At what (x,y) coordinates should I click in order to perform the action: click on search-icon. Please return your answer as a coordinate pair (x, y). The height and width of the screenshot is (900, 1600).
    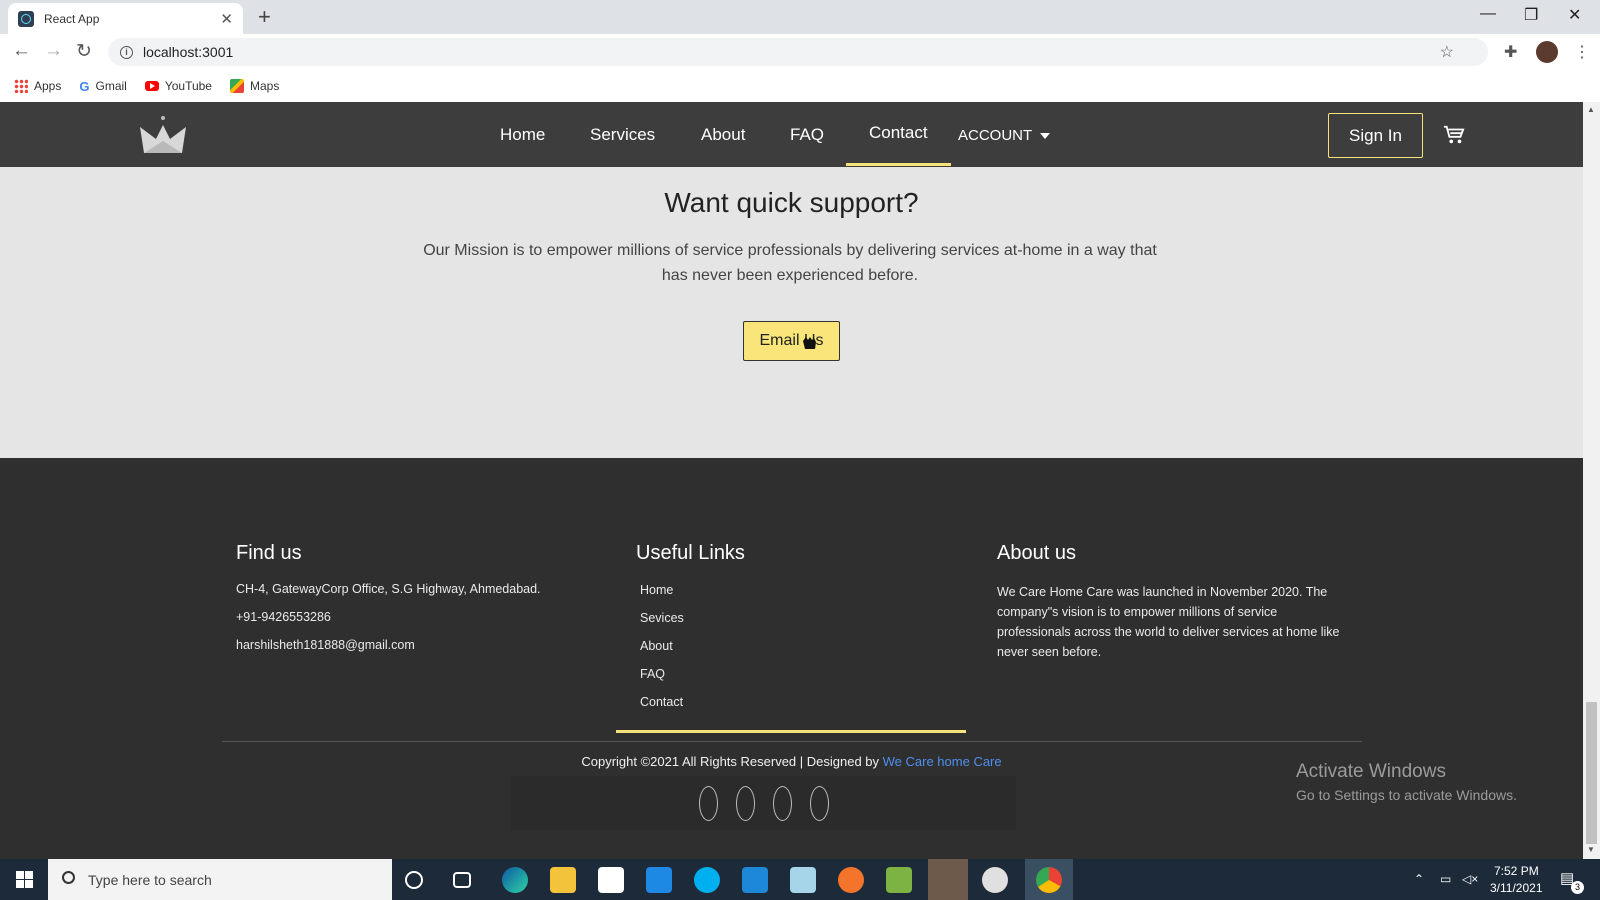
    Looking at the image, I should click on (68, 877).